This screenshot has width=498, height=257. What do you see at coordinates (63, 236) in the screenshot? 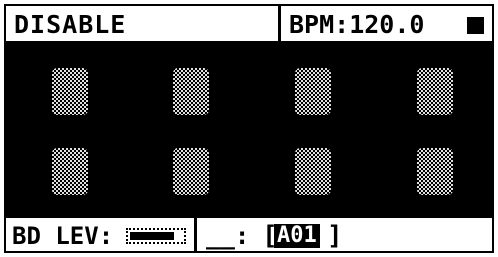
I see `parameter-label: BD LEV:` at bounding box center [63, 236].